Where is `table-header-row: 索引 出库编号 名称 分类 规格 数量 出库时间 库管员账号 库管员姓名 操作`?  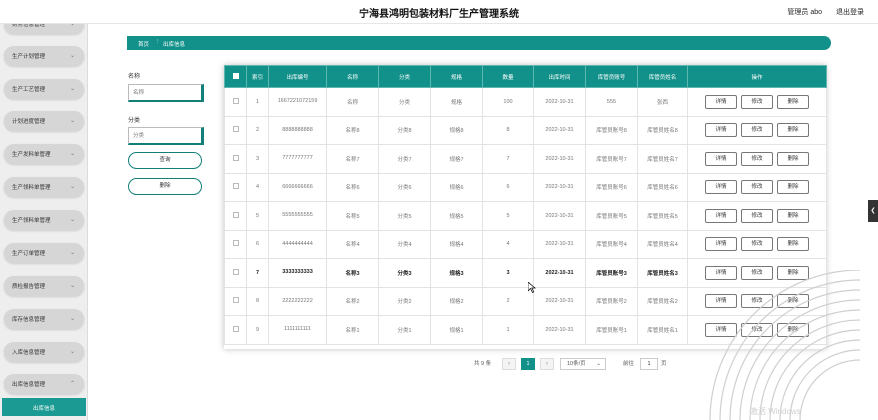
table-header-row: 索引 出库编号 名称 分类 规格 数量 出库时间 库管员账号 库管员姓名 操作 is located at coordinates (525, 76).